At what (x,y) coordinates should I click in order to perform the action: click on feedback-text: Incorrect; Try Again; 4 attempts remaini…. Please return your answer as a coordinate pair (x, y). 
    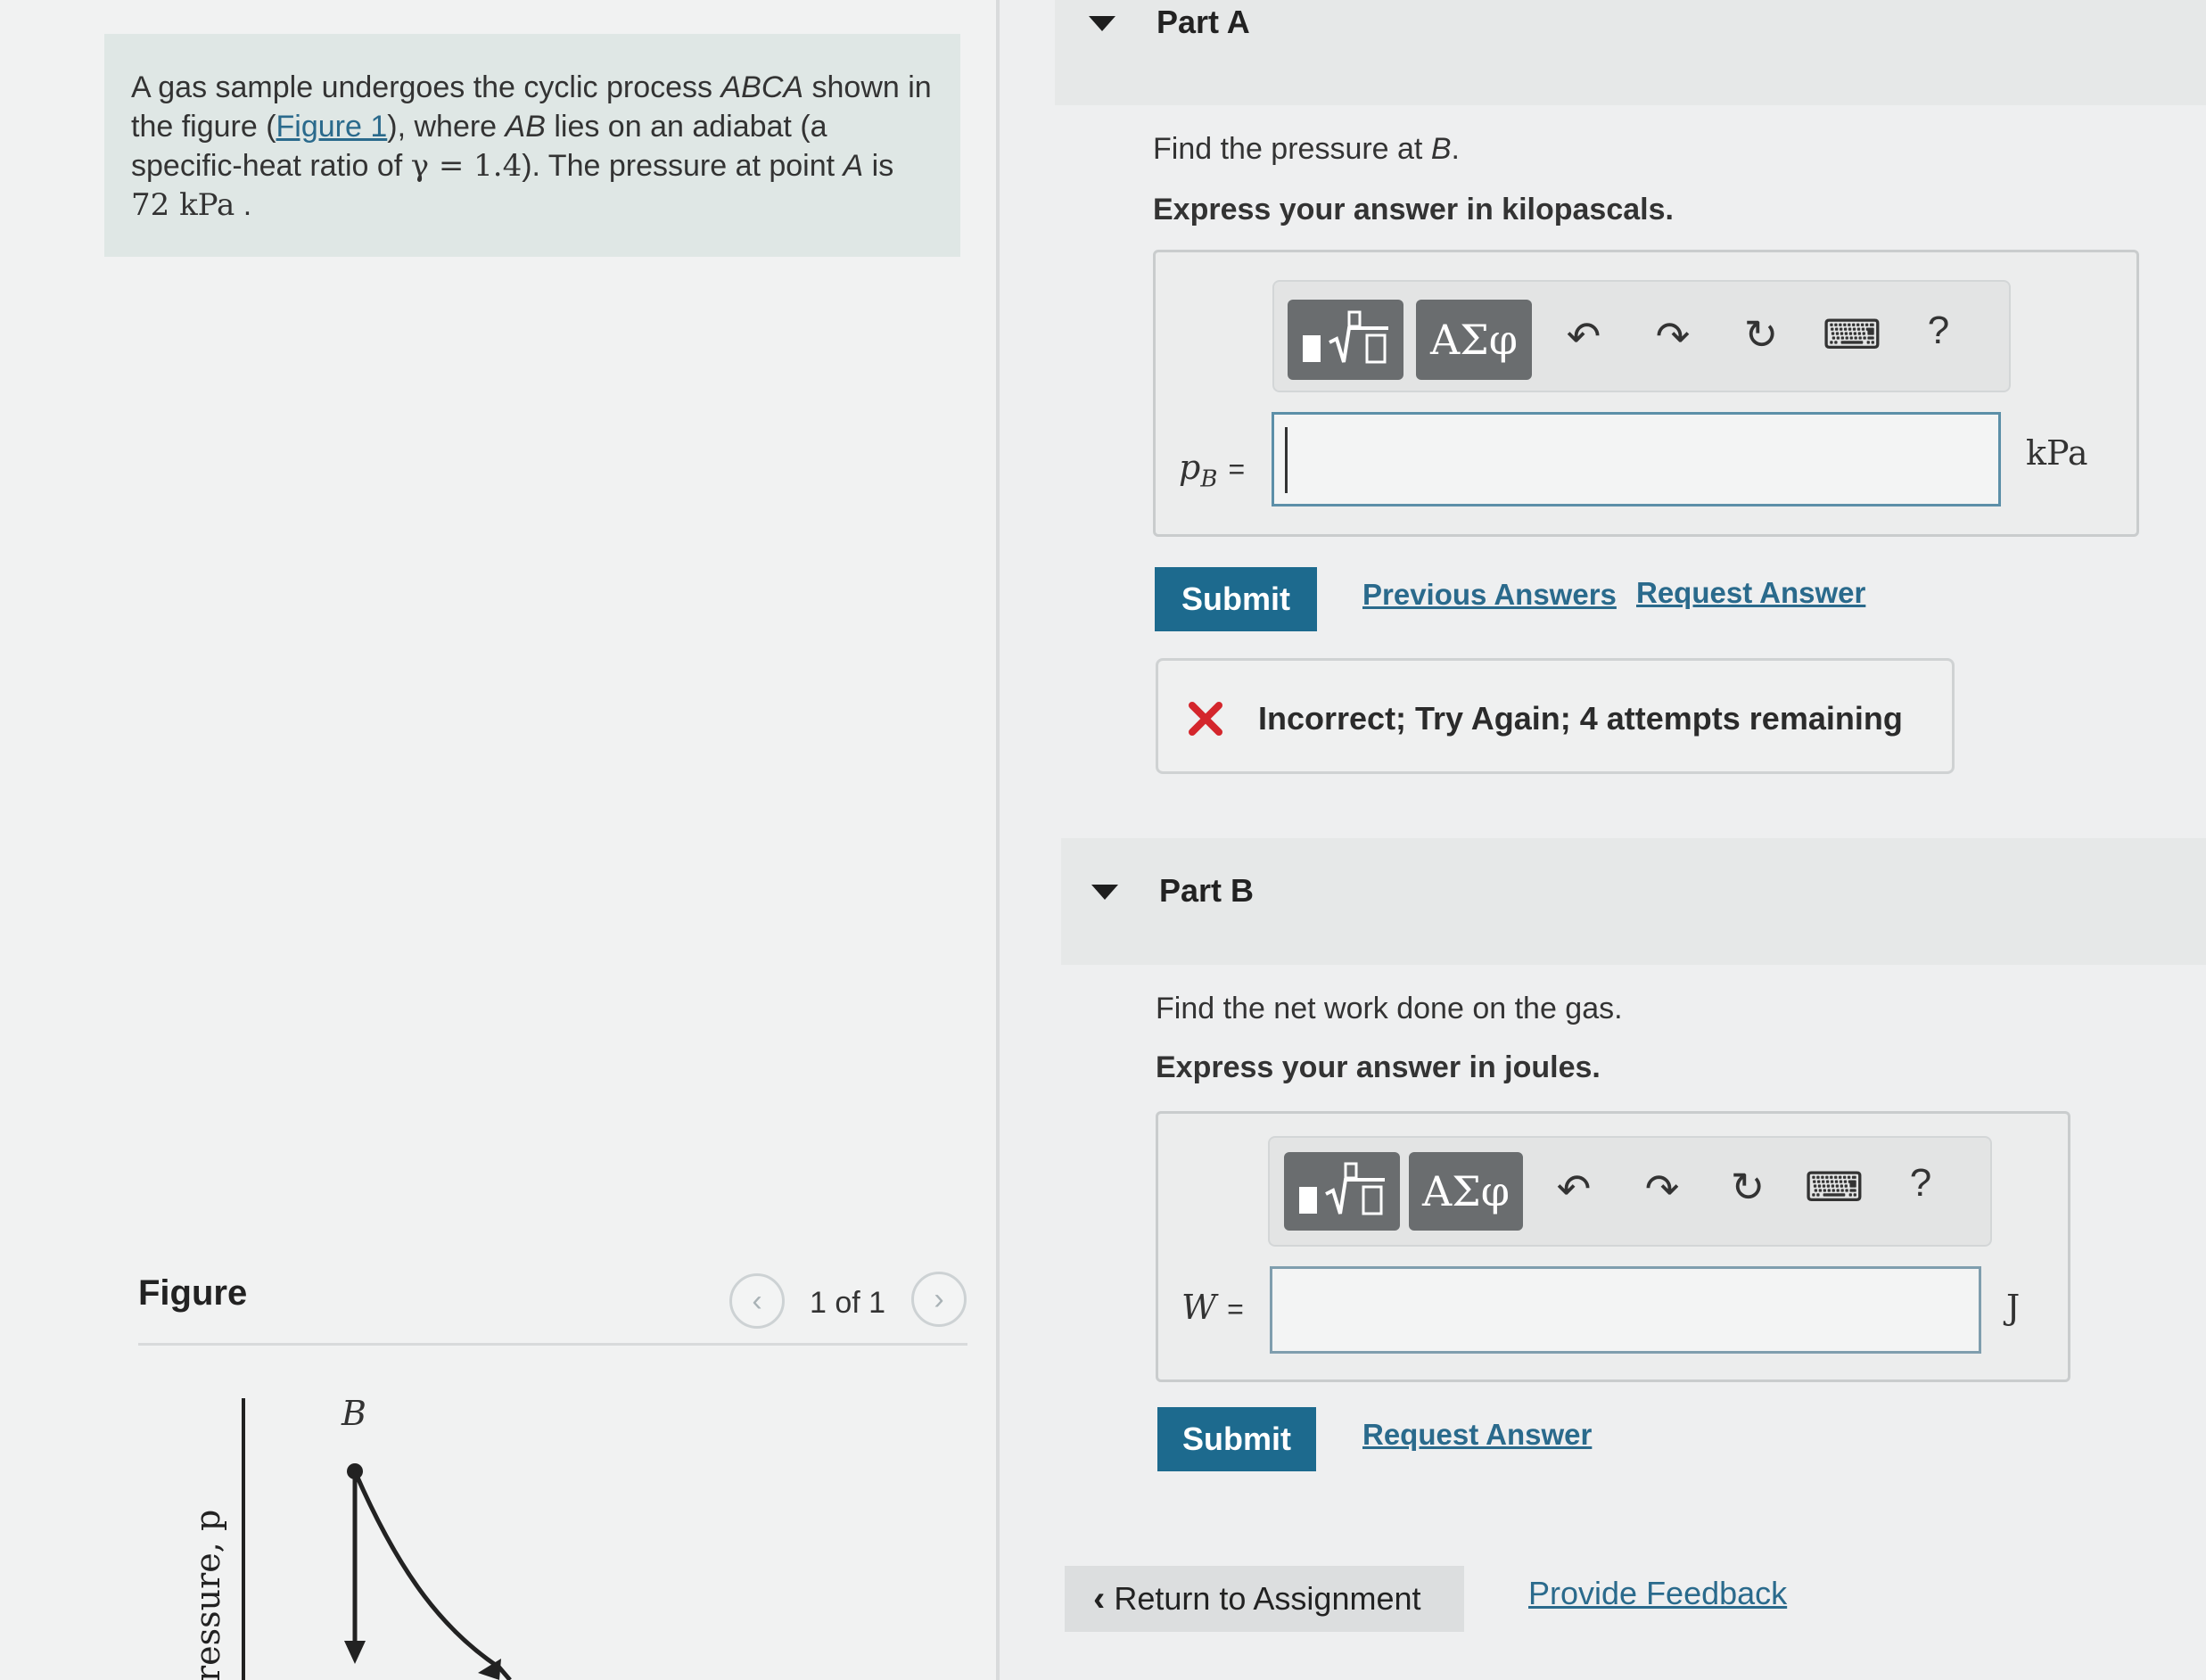
    Looking at the image, I should click on (1580, 719).